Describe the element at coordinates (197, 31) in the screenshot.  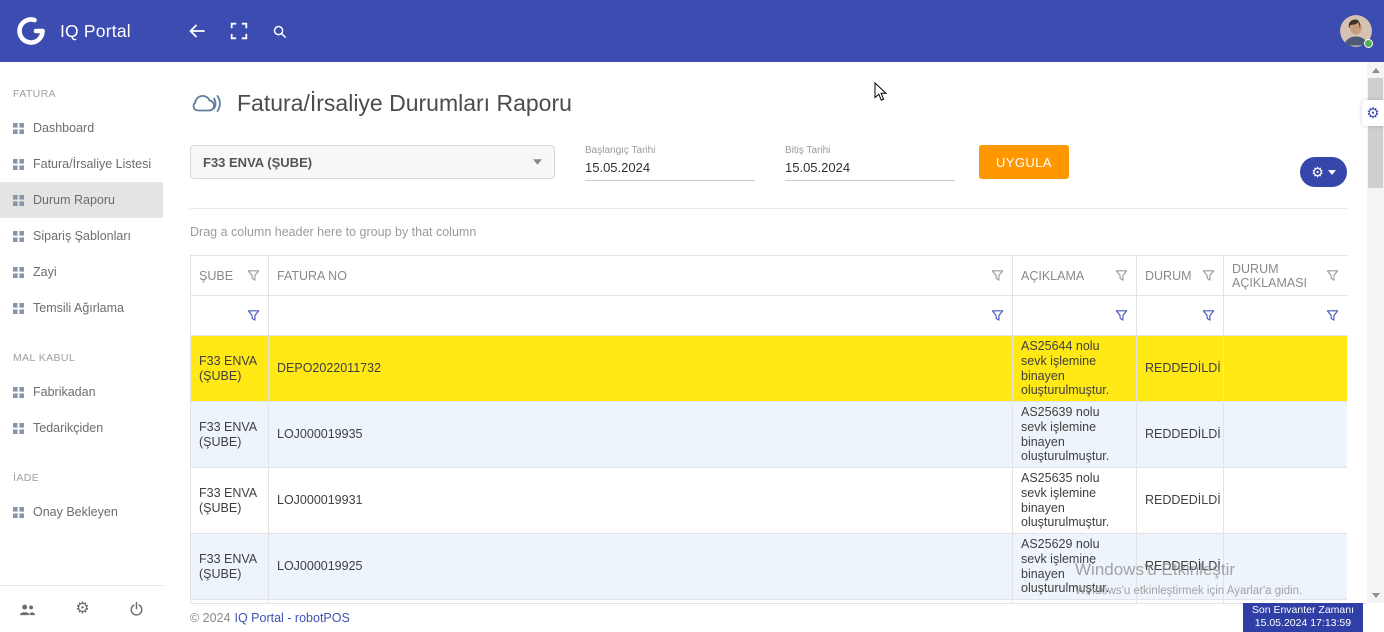
I see `back-icon` at that location.